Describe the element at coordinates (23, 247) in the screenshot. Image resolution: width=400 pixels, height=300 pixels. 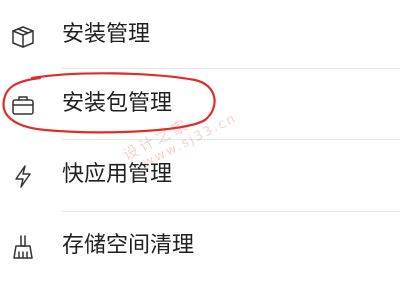
I see `broom-icon` at that location.